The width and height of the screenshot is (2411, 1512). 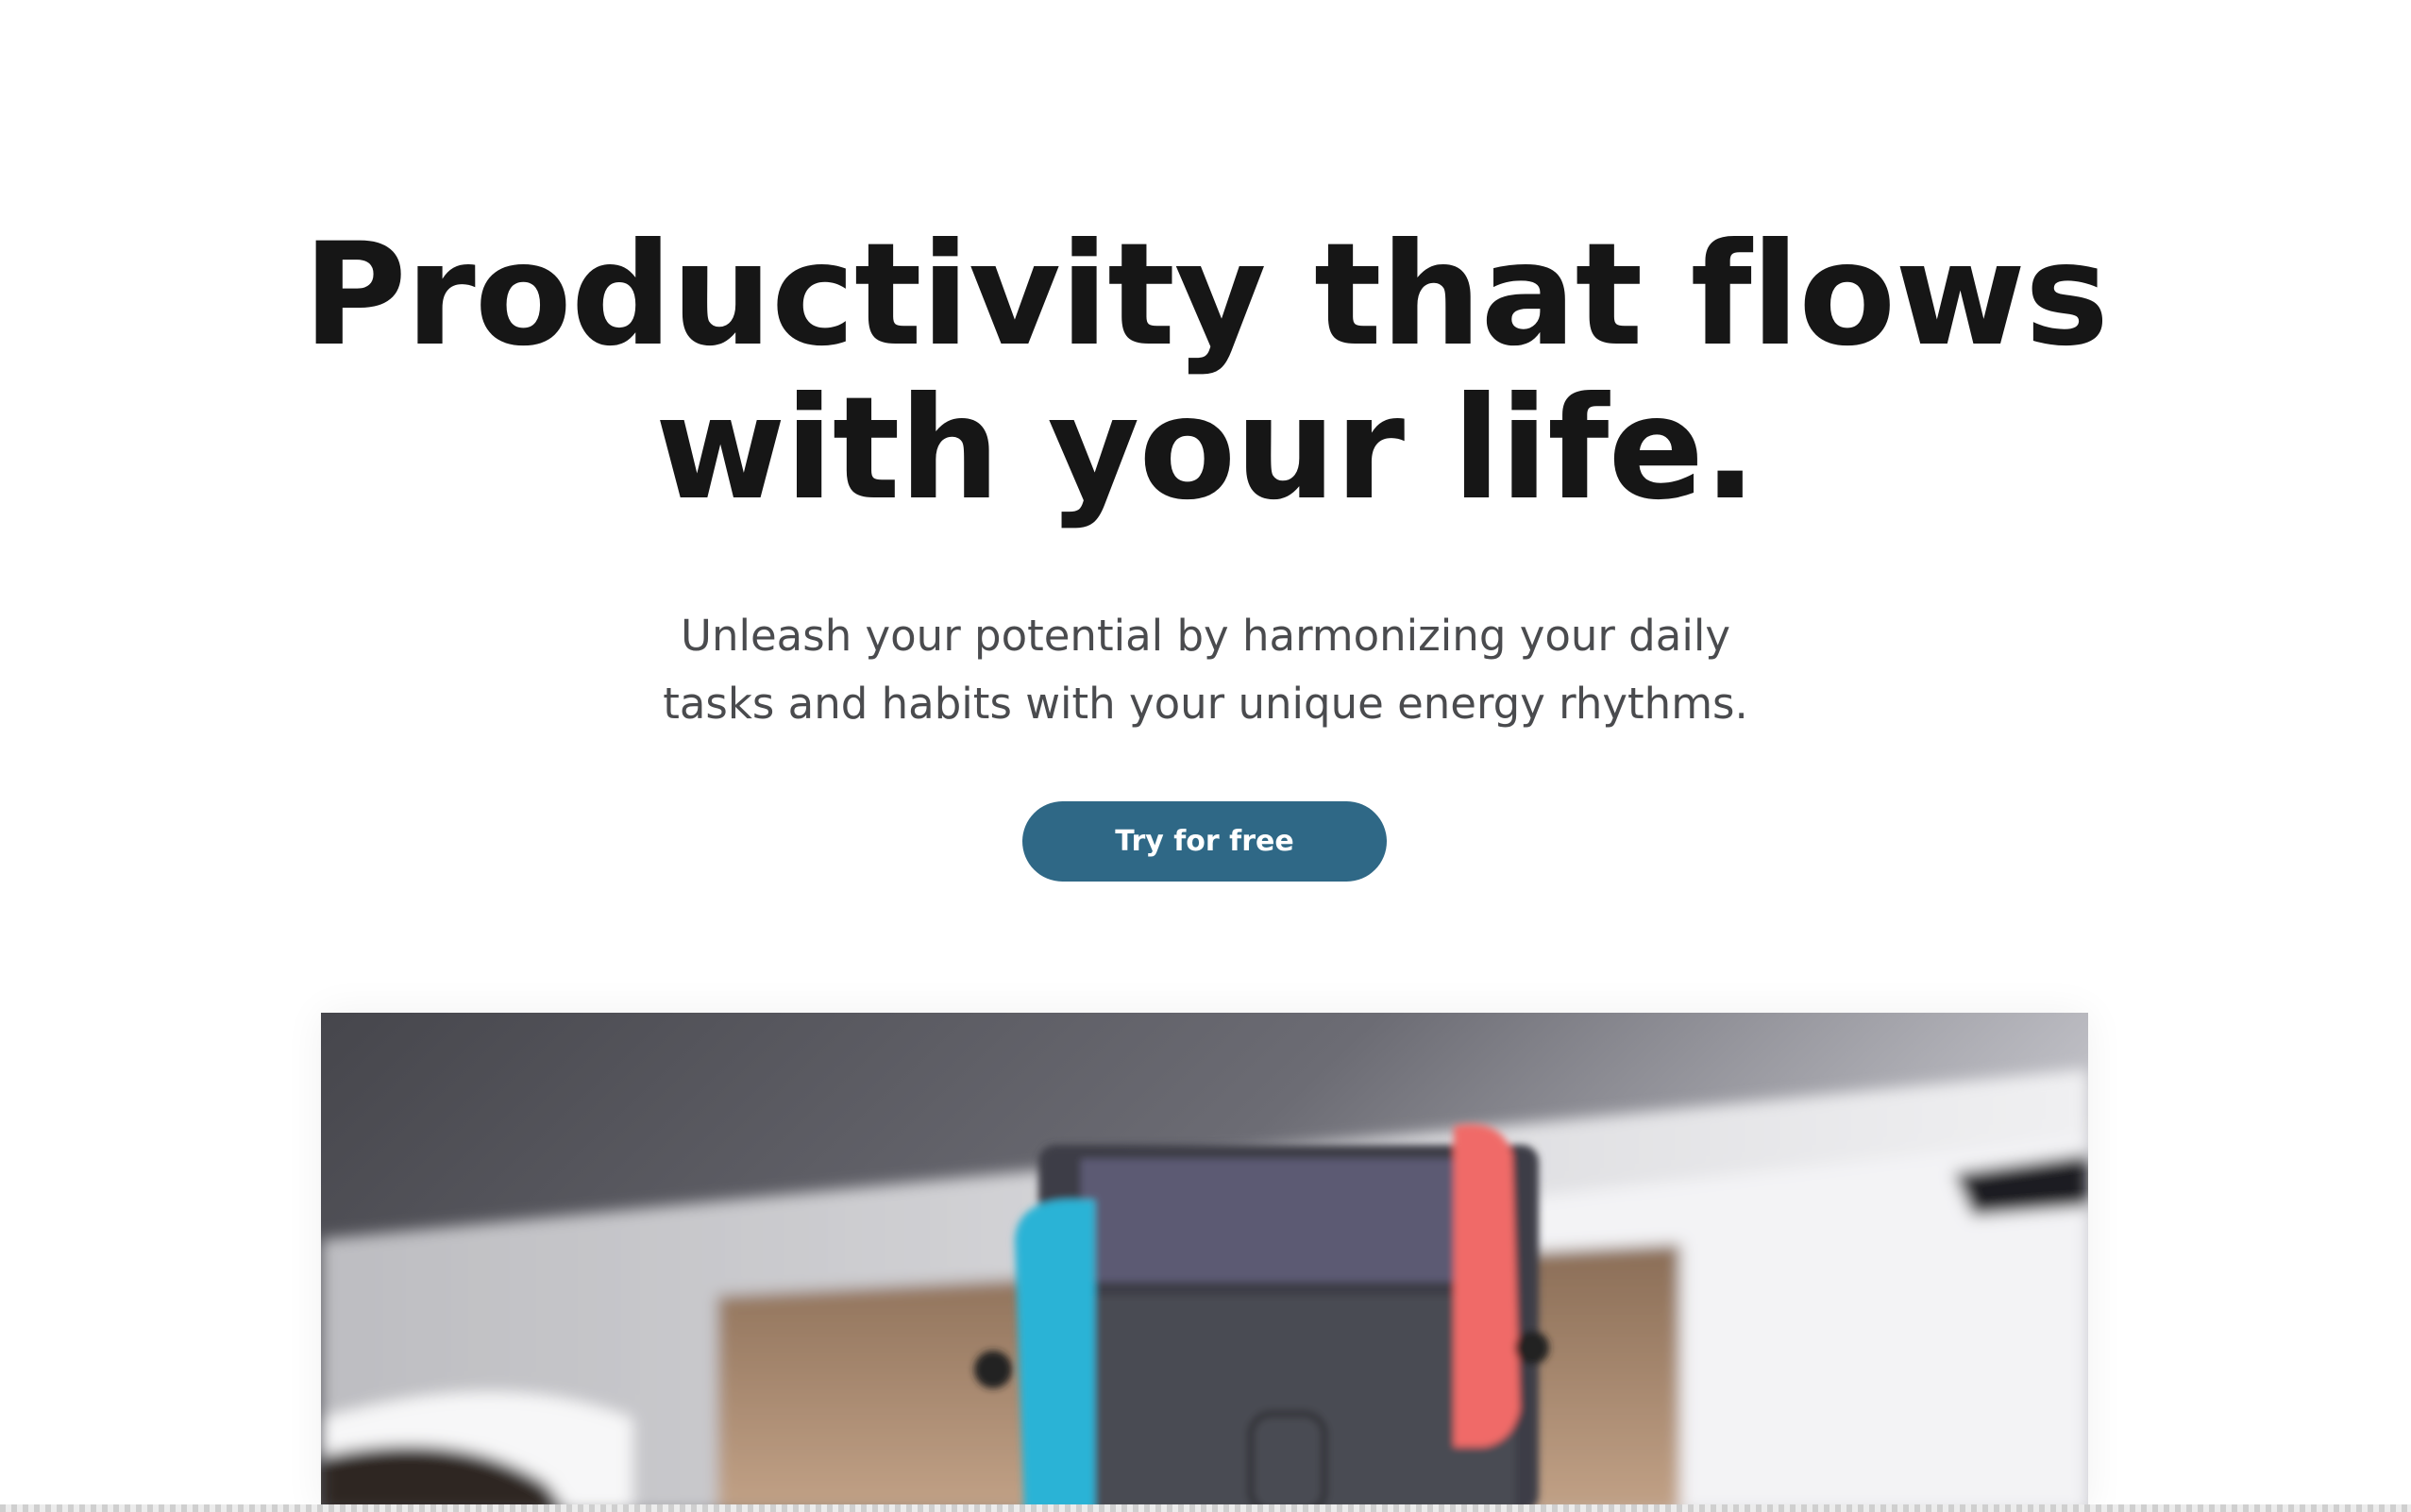 What do you see at coordinates (1205, 1508) in the screenshot?
I see `page-bottom-divider` at bounding box center [1205, 1508].